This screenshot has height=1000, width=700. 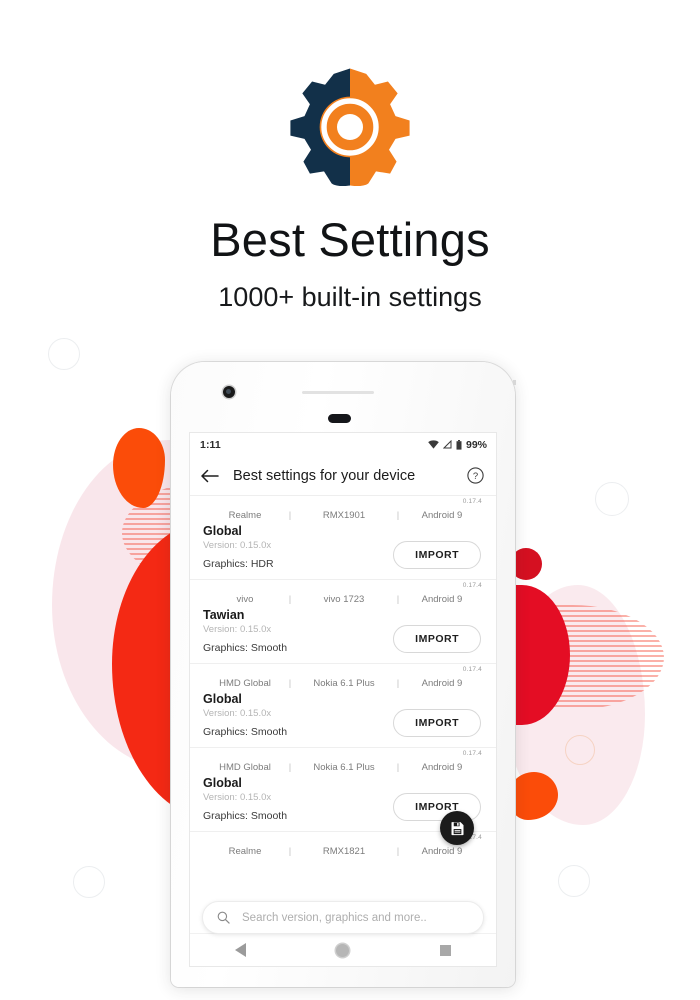 What do you see at coordinates (245, 599) in the screenshot?
I see `device-brand: vivo` at bounding box center [245, 599].